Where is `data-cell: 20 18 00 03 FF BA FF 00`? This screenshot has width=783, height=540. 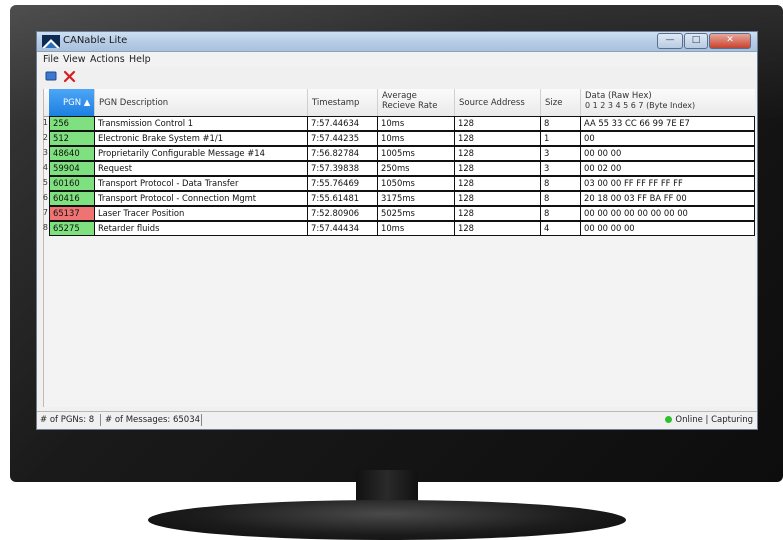 data-cell: 20 18 00 03 FF BA FF 00 is located at coordinates (668, 198).